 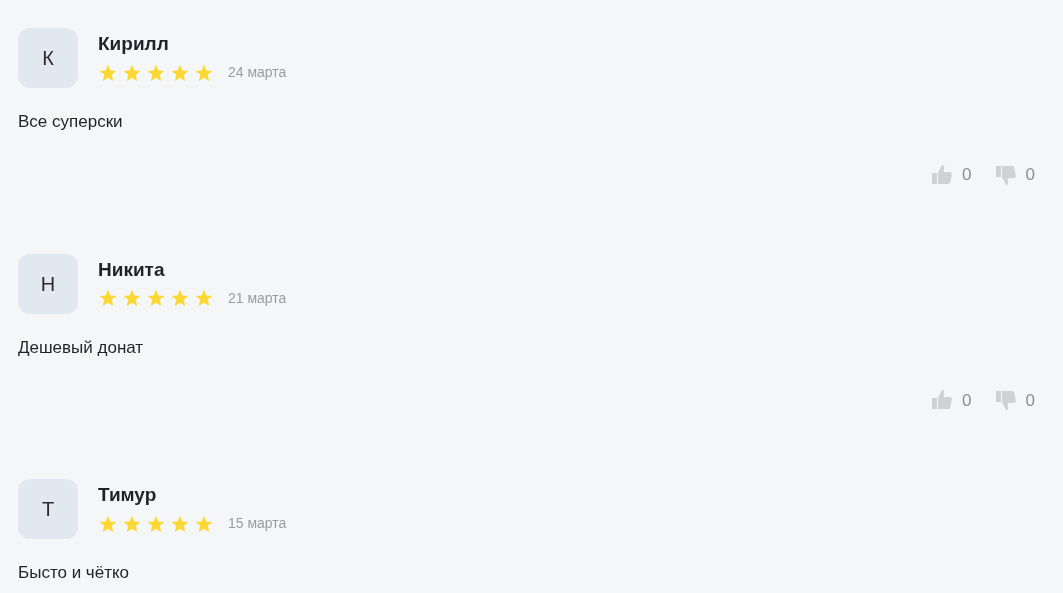 I want to click on avatar: Т, so click(x=48, y=509).